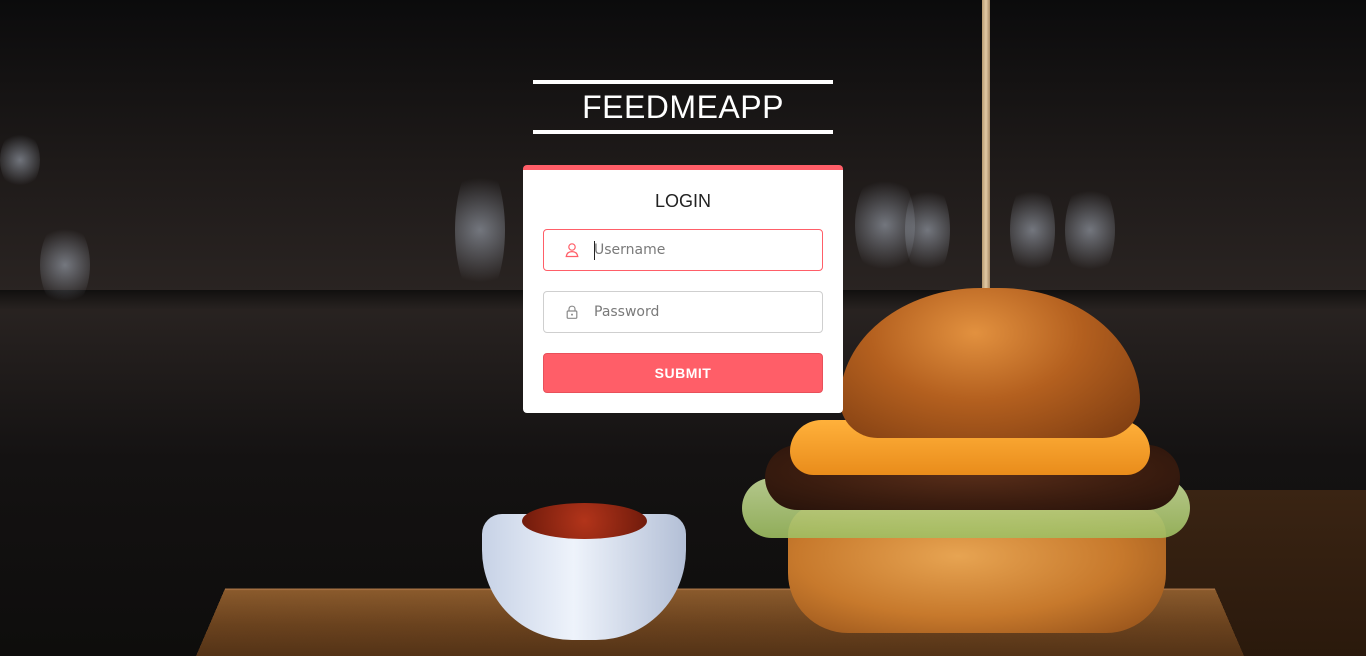 The height and width of the screenshot is (656, 1366). I want to click on text-cursor, so click(594, 250).